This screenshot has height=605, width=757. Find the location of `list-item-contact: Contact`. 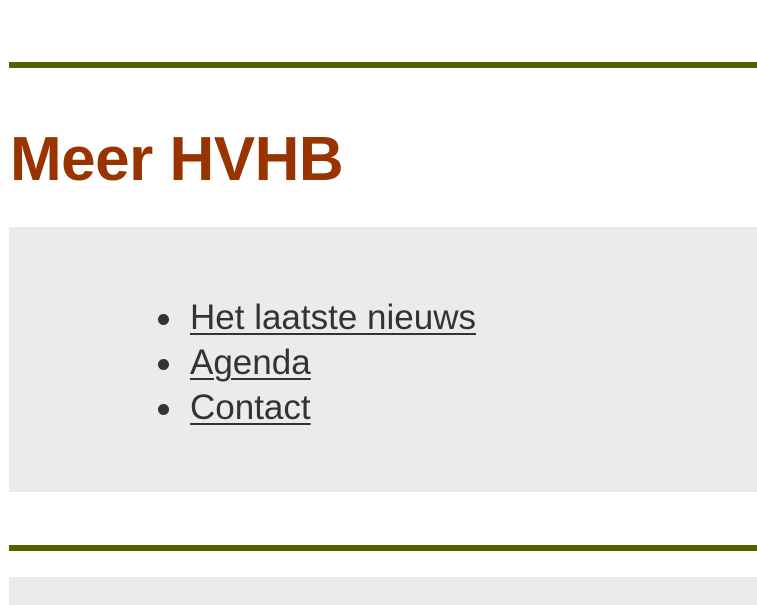

list-item-contact: Contact is located at coordinates (312, 407).